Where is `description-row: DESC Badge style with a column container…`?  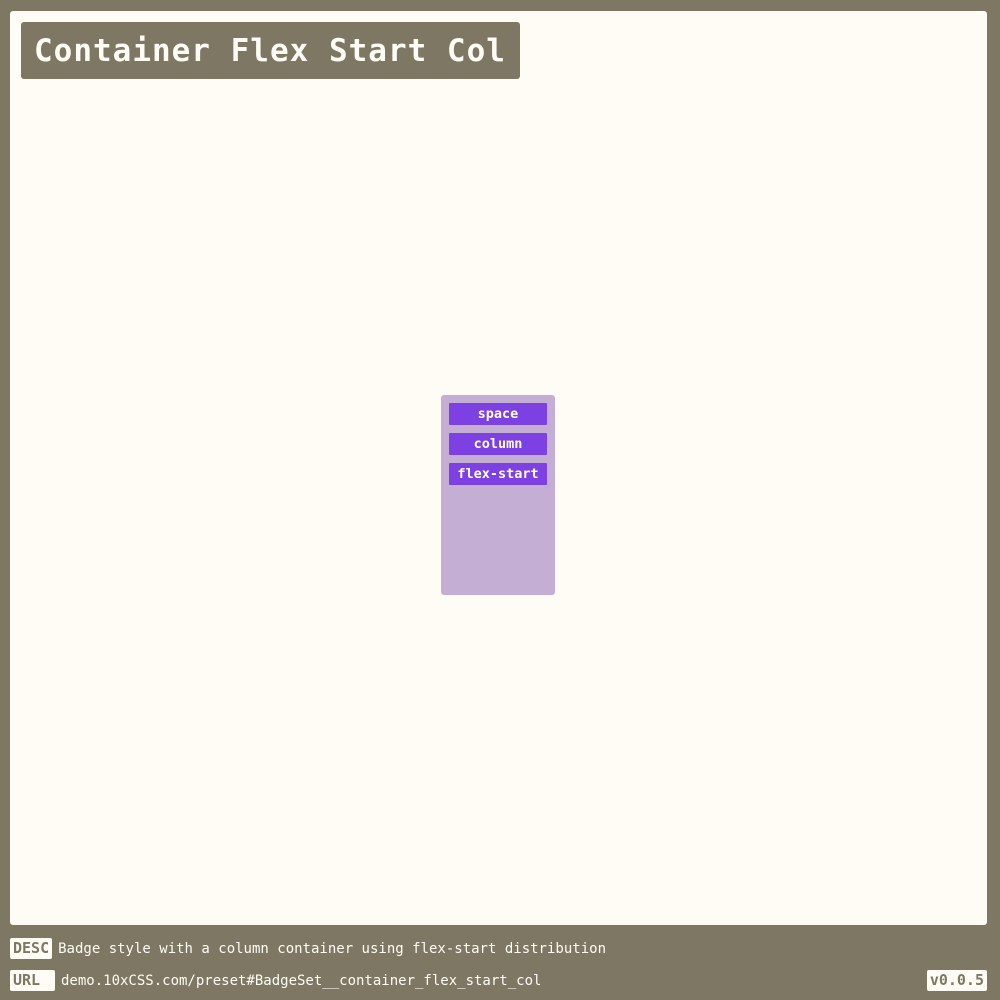 description-row: DESC Badge style with a column container… is located at coordinates (308, 948).